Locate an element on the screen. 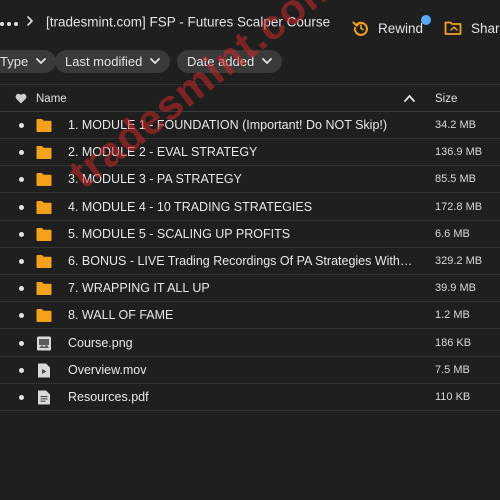 This screenshot has width=500, height=500. file-name: 2. MODULE 2 - EVAL STRATEGY is located at coordinates (162, 152).